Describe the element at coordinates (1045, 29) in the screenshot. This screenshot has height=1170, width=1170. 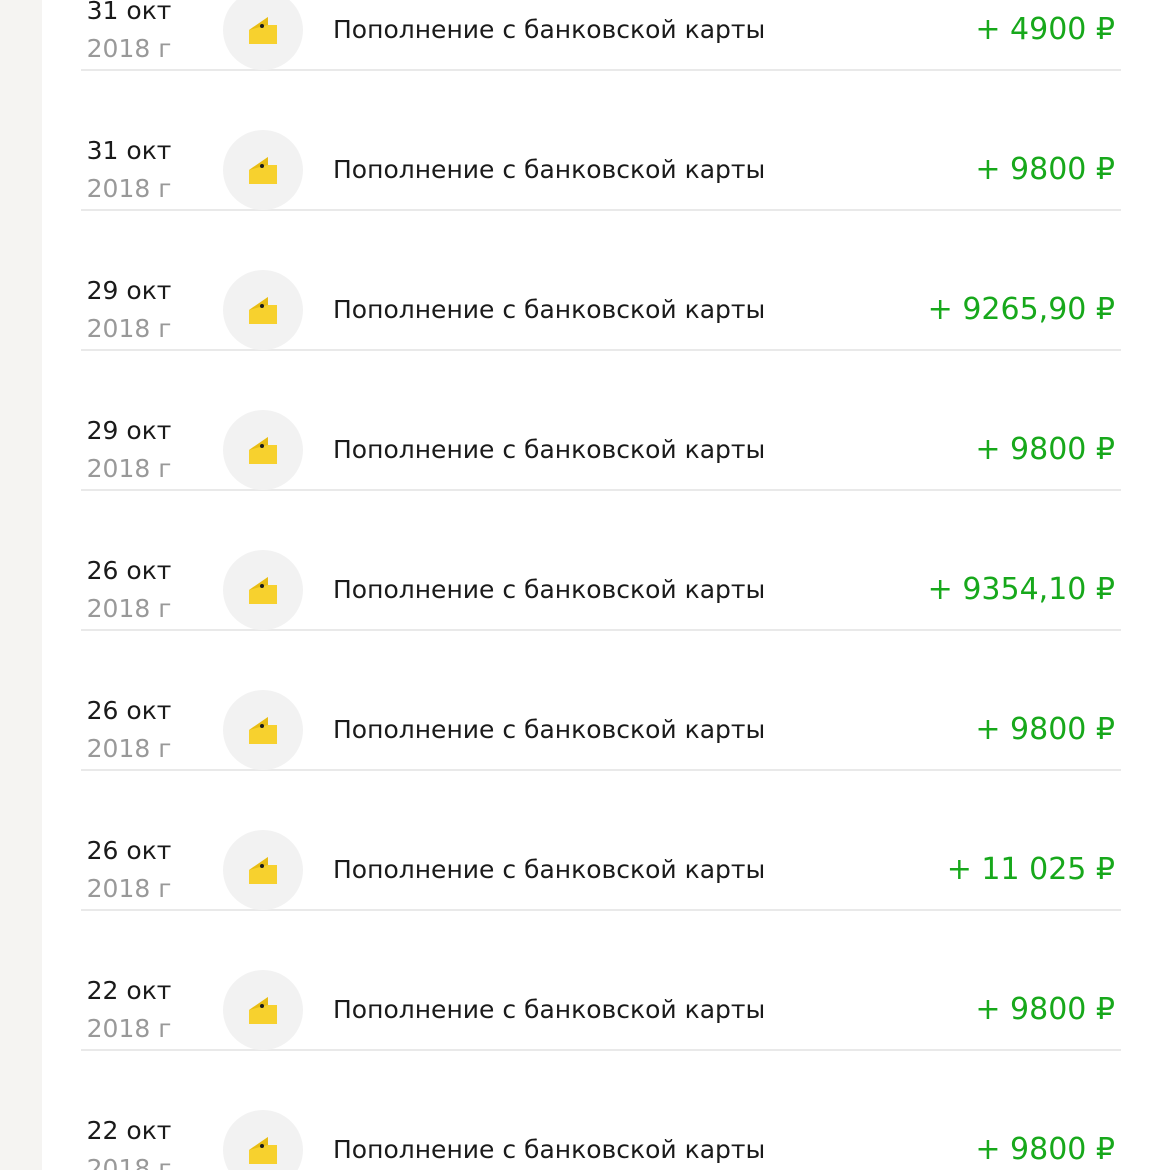
I see `transaction-amount: + 4900 ₽` at that location.